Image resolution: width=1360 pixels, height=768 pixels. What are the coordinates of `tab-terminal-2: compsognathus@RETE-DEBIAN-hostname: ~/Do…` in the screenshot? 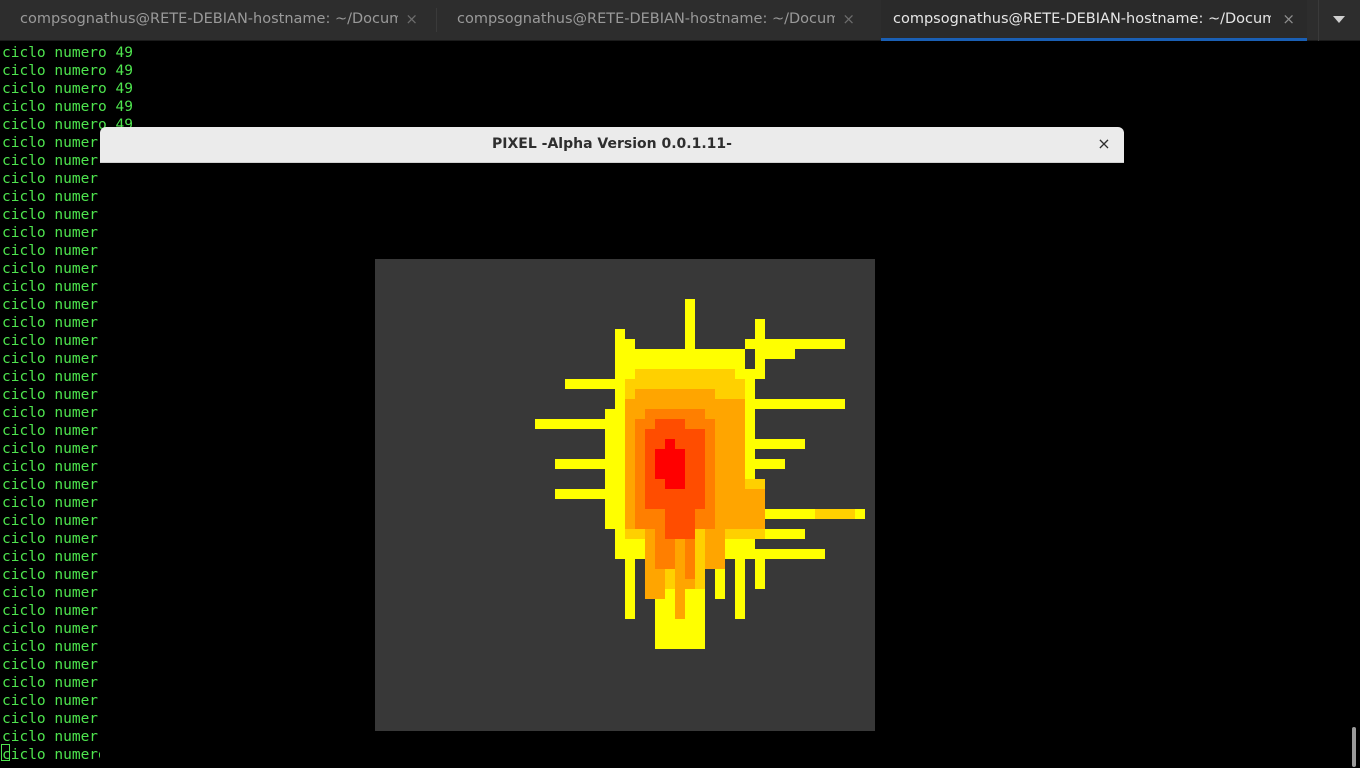 It's located at (655, 20).